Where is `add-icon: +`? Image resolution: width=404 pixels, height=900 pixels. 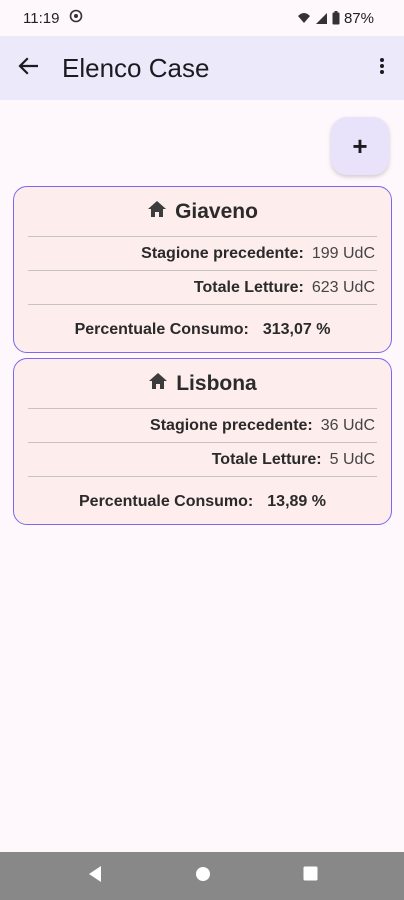 add-icon: + is located at coordinates (360, 145).